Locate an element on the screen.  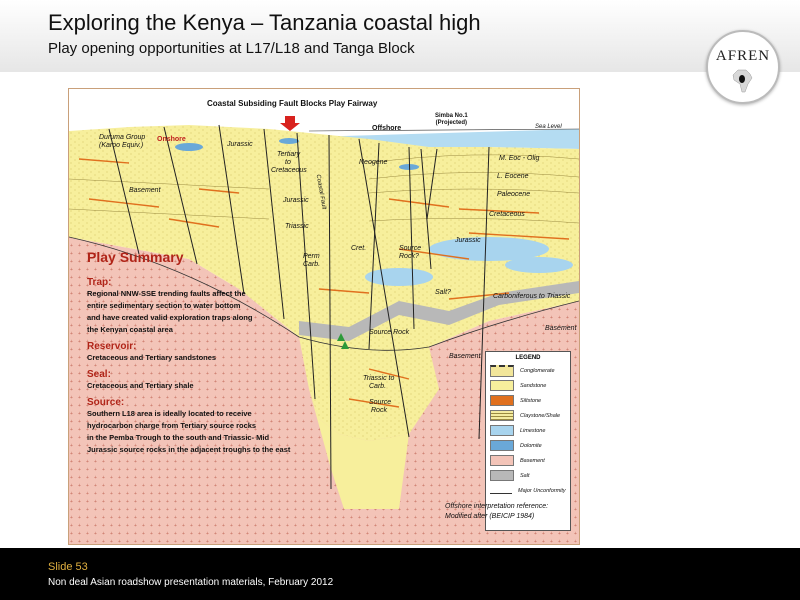
legend-label: Conglomerate is located at coordinates (537, 370).